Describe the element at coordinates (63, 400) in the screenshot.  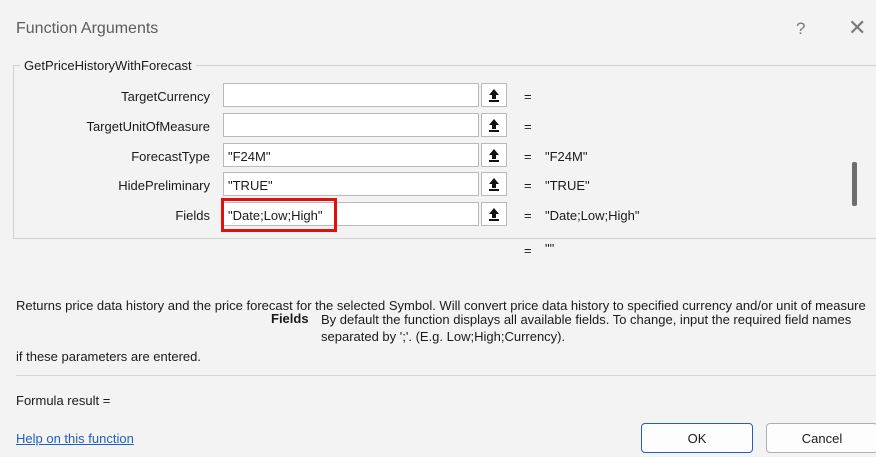
I see `formula-result-label: Formula result =` at that location.